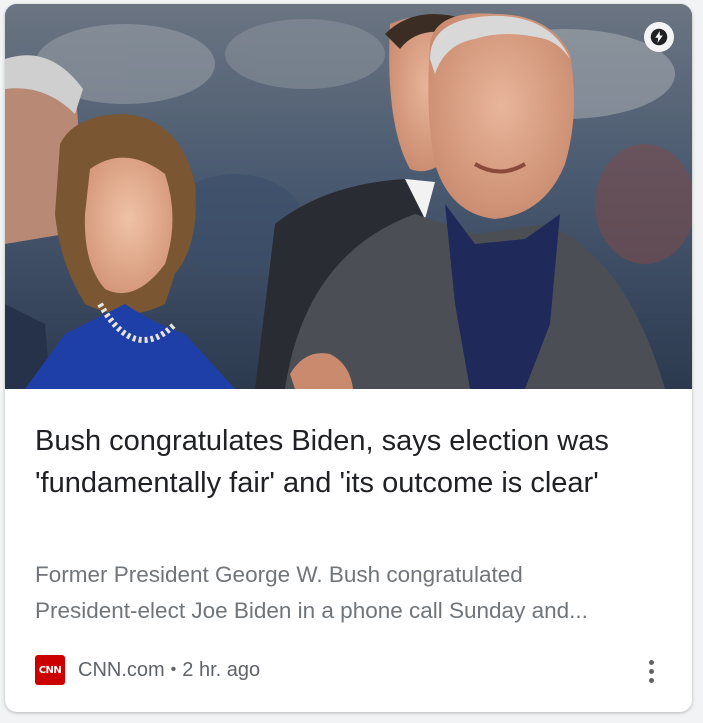 This screenshot has width=703, height=723. I want to click on source-name: CNN.com, so click(121, 670).